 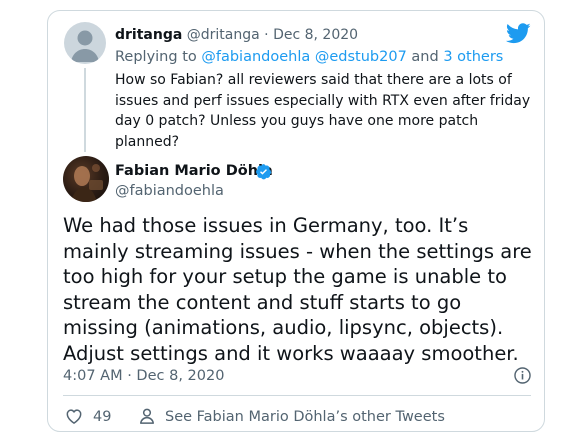 What do you see at coordinates (255, 57) in the screenshot?
I see `mention-fabiandoehla: @fabiandoehla` at bounding box center [255, 57].